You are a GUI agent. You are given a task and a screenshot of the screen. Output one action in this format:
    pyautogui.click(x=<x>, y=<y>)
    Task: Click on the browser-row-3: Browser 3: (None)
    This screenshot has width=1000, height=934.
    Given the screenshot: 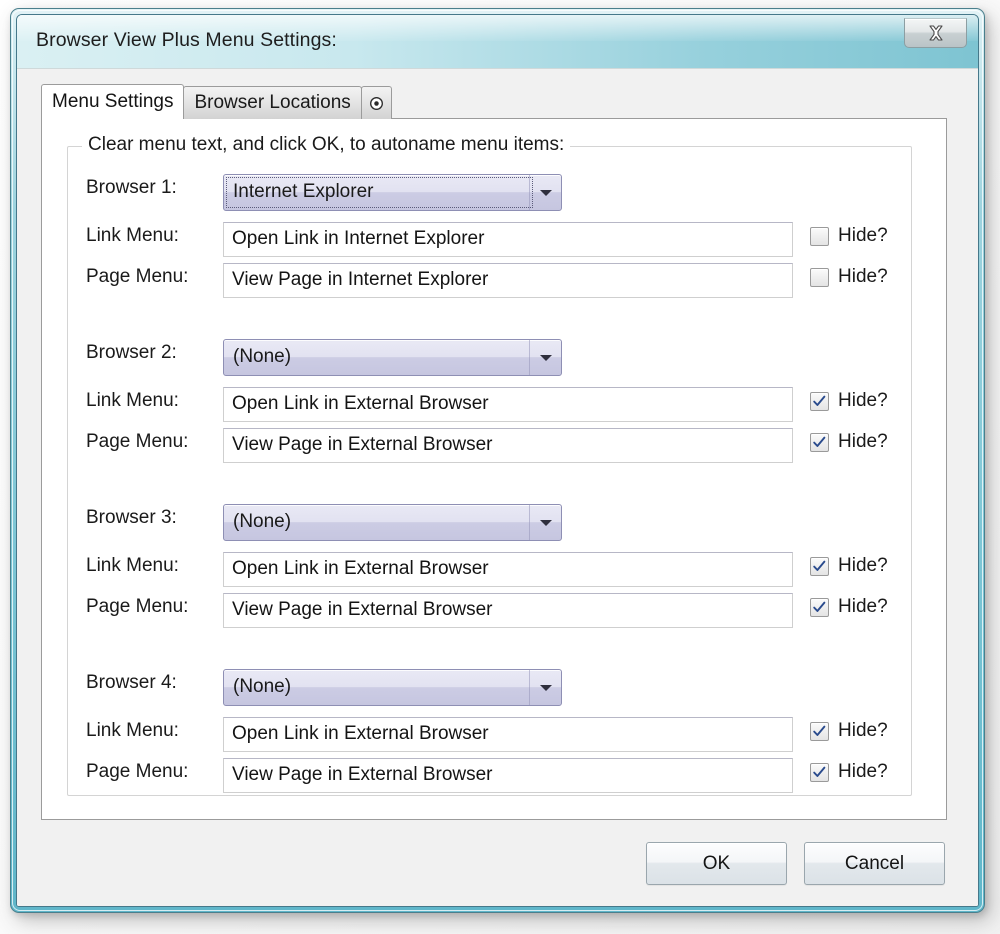 What is the action you would take?
    pyautogui.click(x=489, y=522)
    